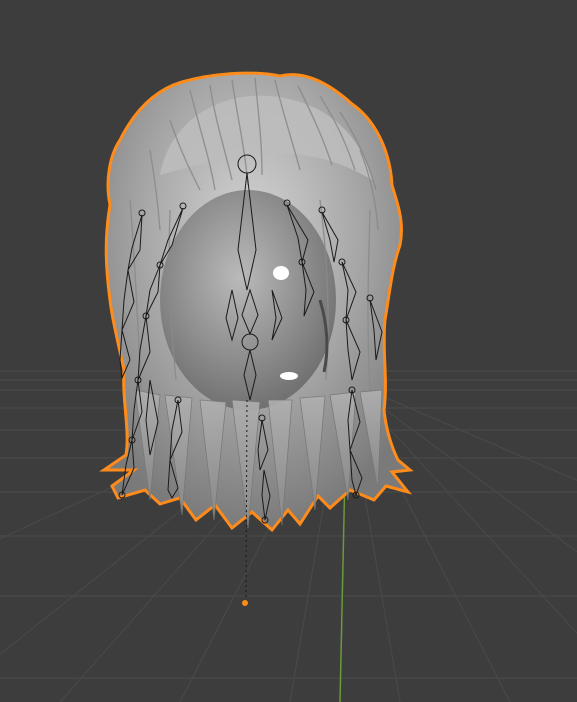  Describe the element at coordinates (342, 585) in the screenshot. I see `y-axis-line` at that location.